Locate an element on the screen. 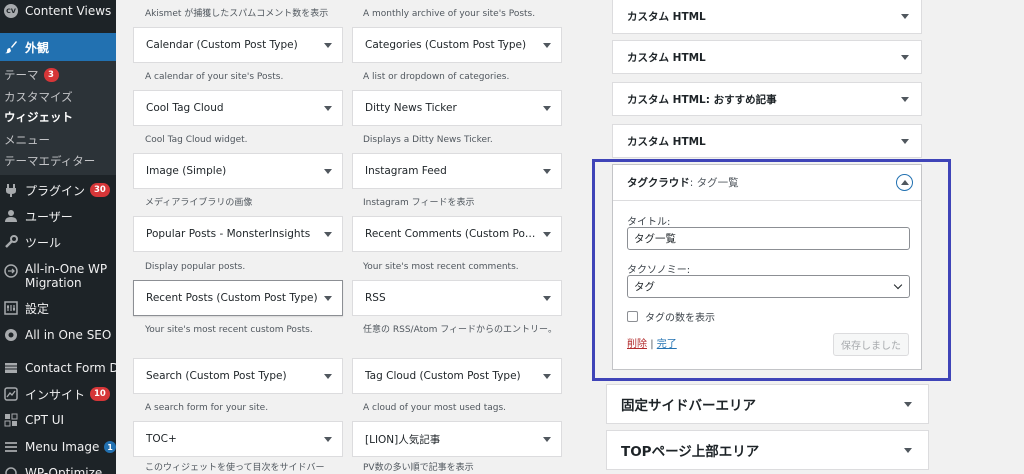 The height and width of the screenshot is (474, 1024). menu-label-line-2: Migration is located at coordinates (53, 283).